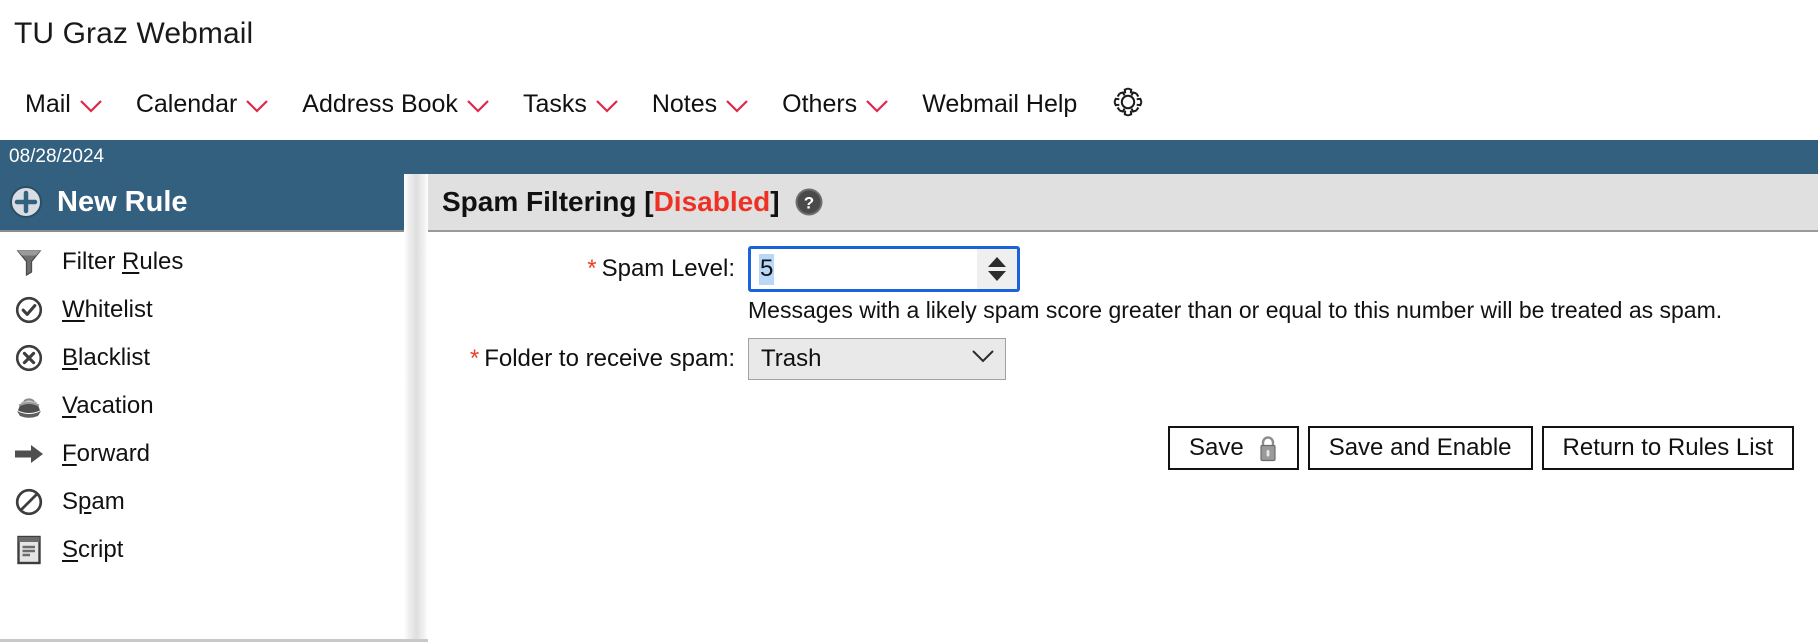 The width and height of the screenshot is (1818, 642). I want to click on brand-header: TU Graz Webmail, so click(909, 34).